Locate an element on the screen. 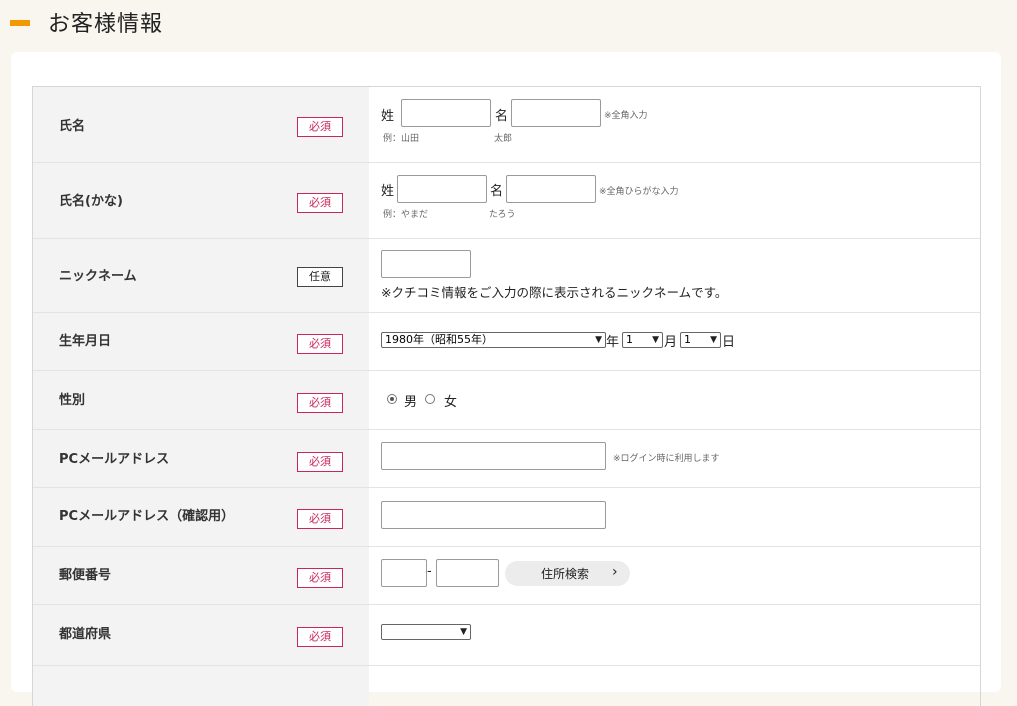 Image resolution: width=1017 pixels, height=706 pixels. row-label-cell: 郵便番号 必須 is located at coordinates (201, 575).